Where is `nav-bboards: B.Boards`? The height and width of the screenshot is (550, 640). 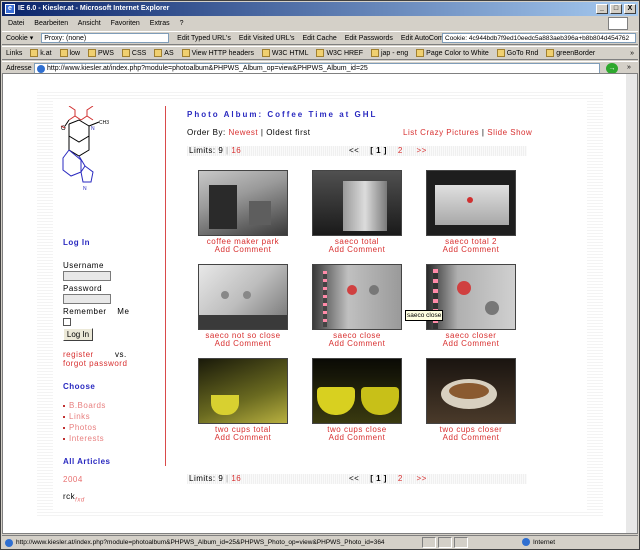
nav-bboards: B.Boards is located at coordinates (84, 405).